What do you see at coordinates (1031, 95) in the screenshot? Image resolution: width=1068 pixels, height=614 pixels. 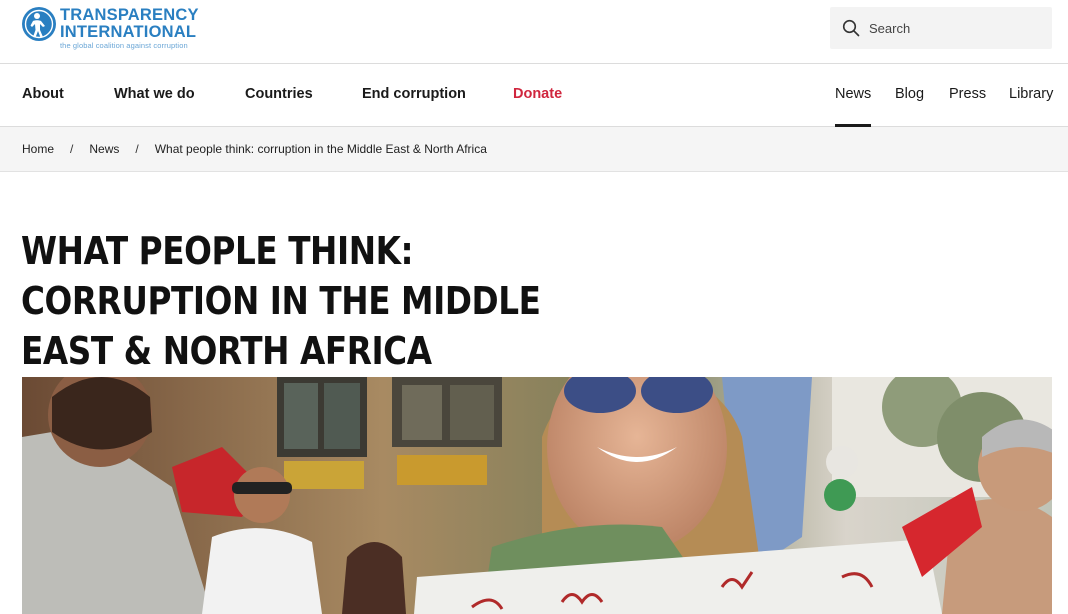 I see `nav-library: Library` at bounding box center [1031, 95].